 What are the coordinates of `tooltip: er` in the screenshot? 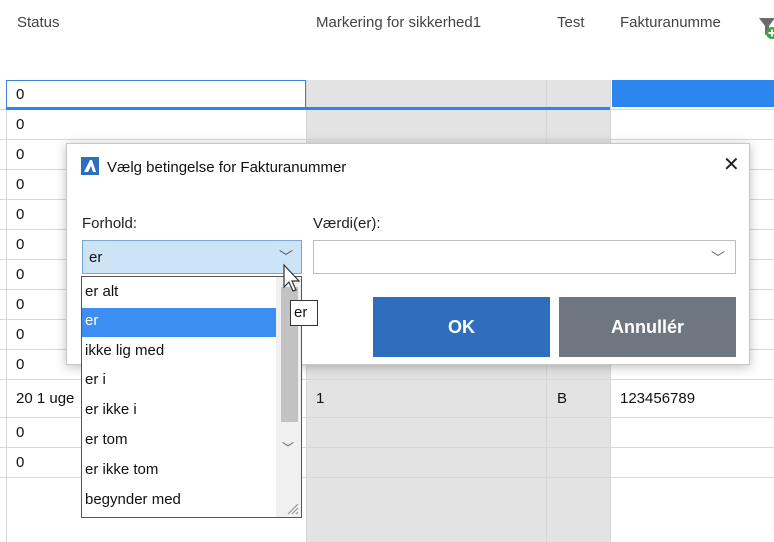 It's located at (304, 313).